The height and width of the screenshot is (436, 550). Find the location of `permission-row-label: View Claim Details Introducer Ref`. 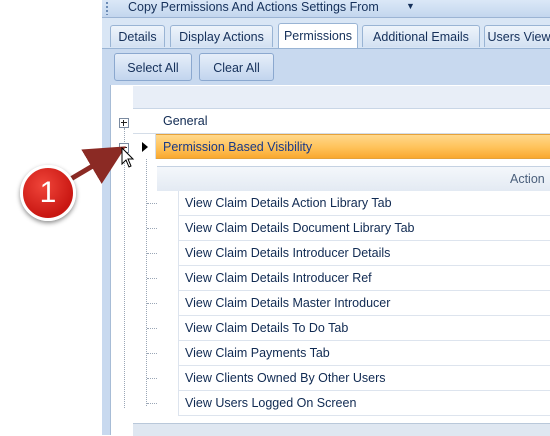

permission-row-label: View Claim Details Introducer Ref is located at coordinates (278, 278).